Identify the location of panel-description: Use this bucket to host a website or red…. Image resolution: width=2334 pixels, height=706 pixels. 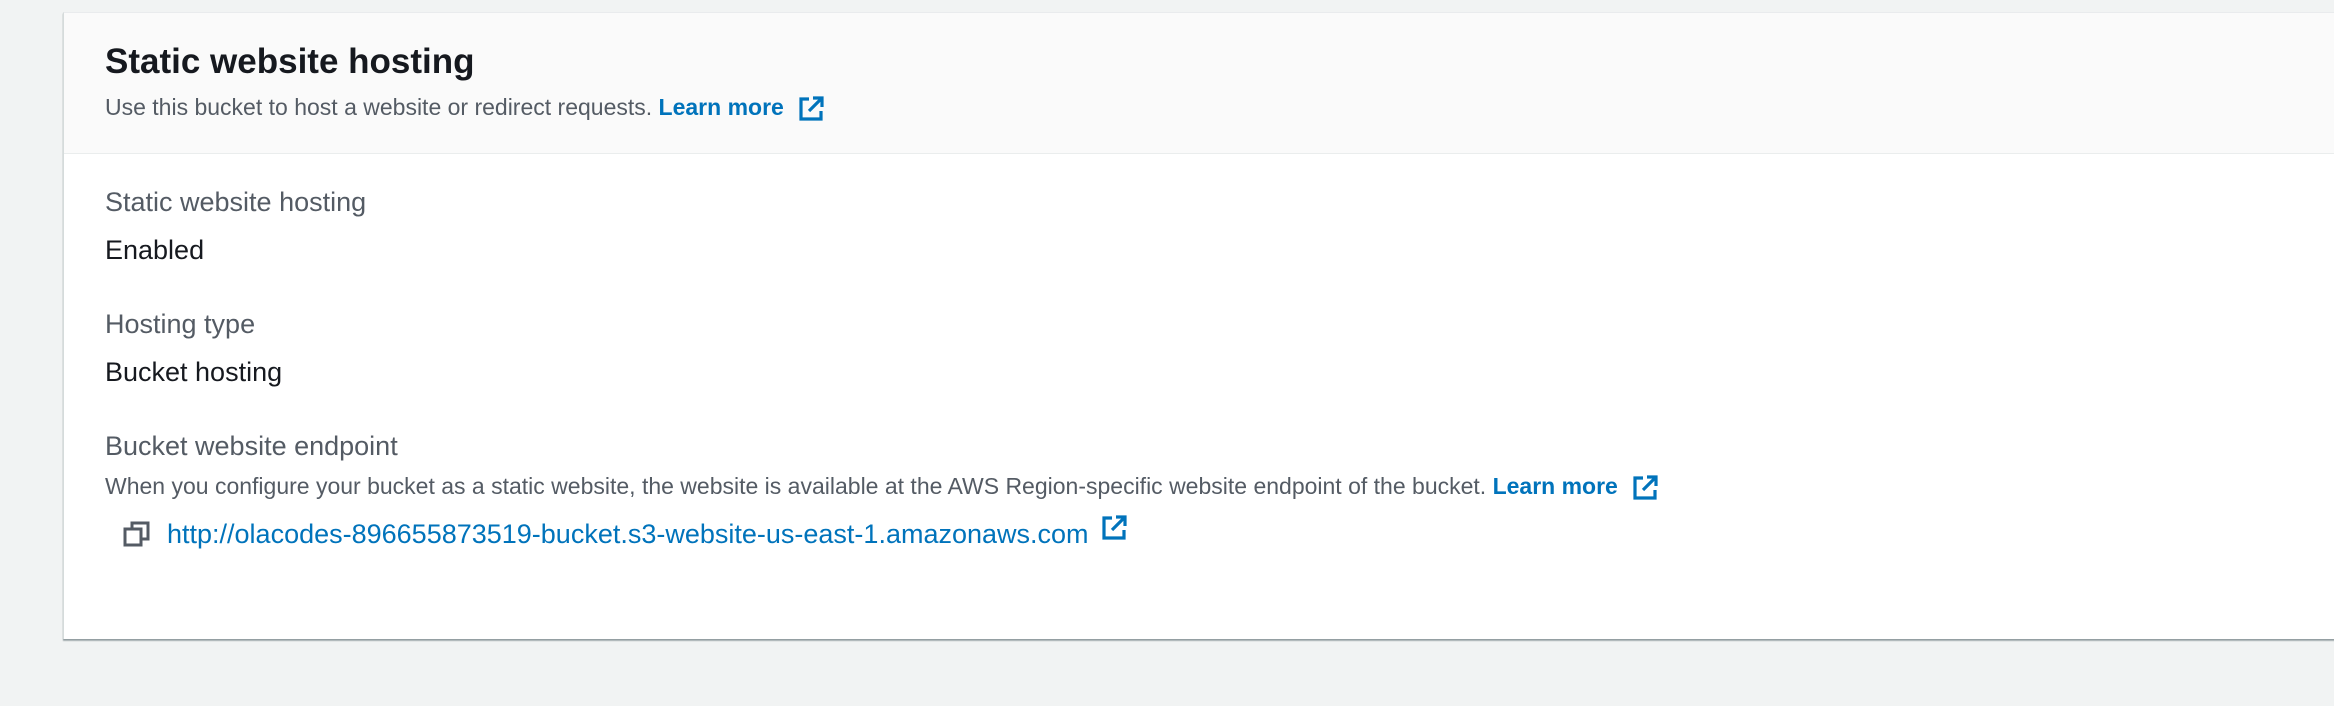
(1219, 107).